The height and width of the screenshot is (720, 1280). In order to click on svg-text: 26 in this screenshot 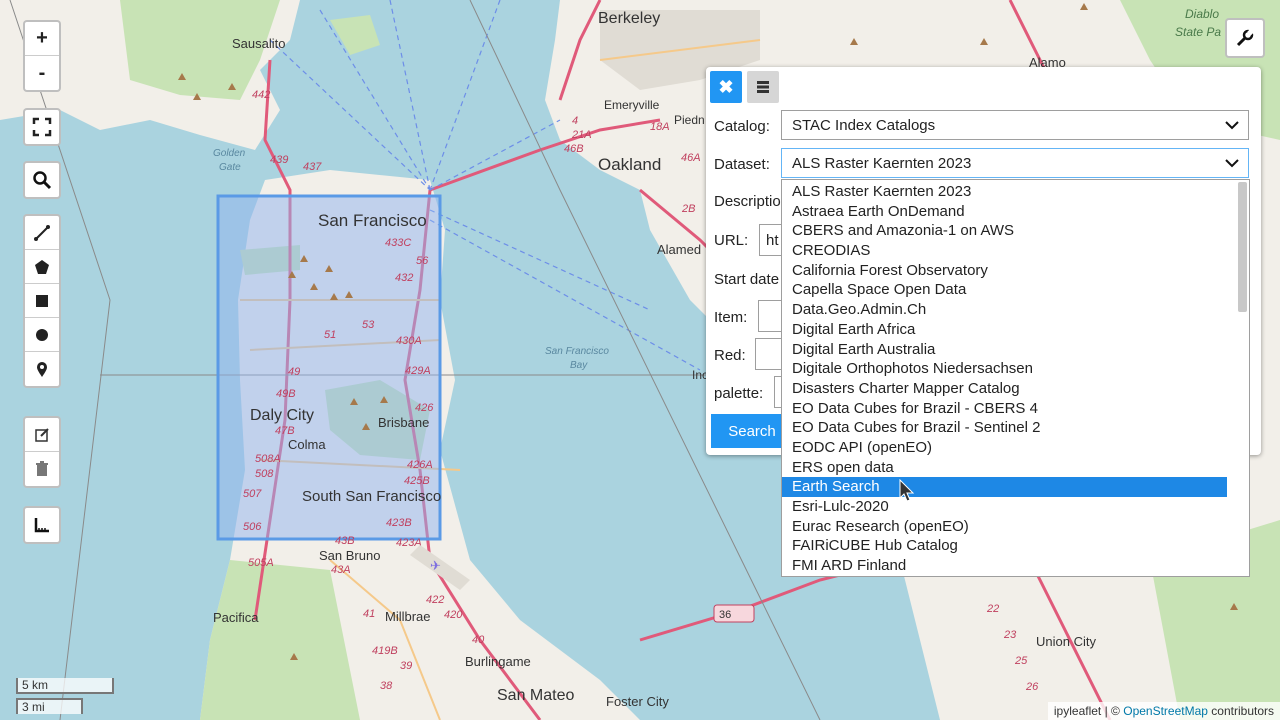, I will do `click(1032, 687)`.